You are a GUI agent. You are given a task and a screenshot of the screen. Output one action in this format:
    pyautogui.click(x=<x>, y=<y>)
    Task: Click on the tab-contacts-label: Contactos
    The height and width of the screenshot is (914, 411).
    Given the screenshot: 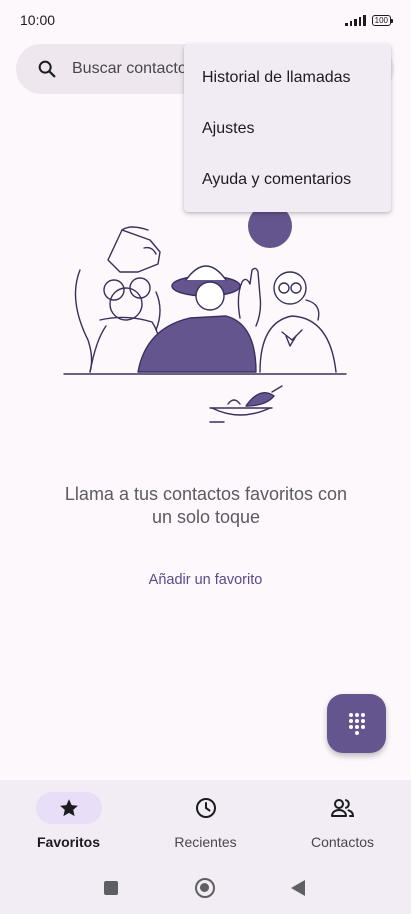 What is the action you would take?
    pyautogui.click(x=342, y=842)
    